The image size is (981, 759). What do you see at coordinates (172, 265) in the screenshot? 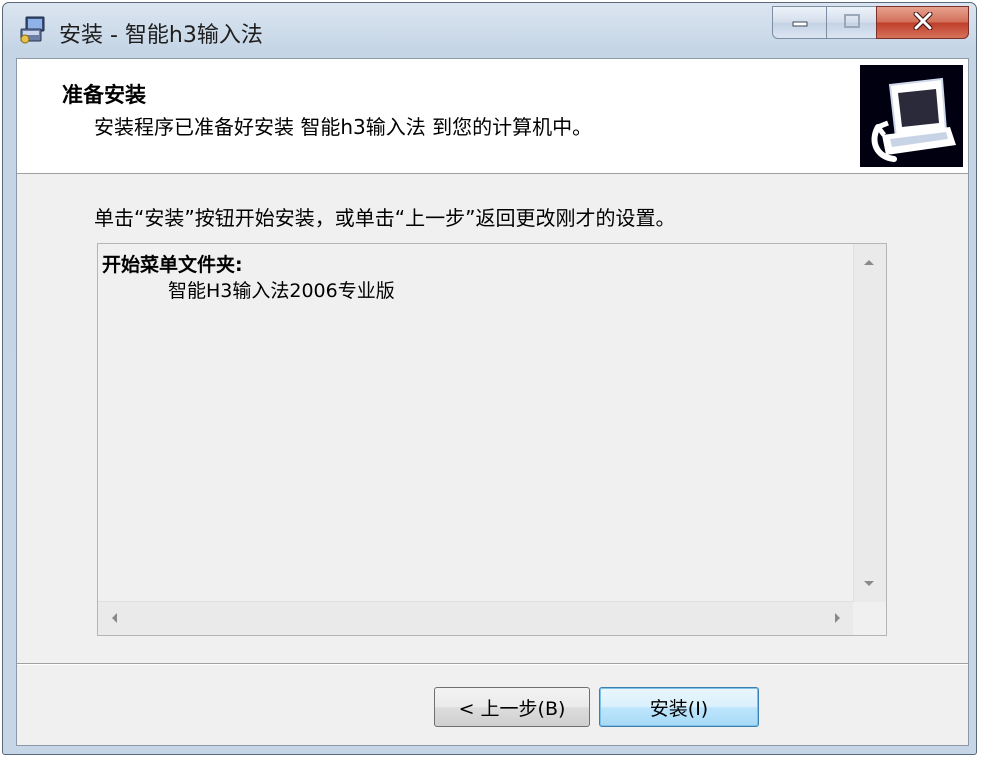
I see `memo-label: 开始菜单文件夹:` at bounding box center [172, 265].